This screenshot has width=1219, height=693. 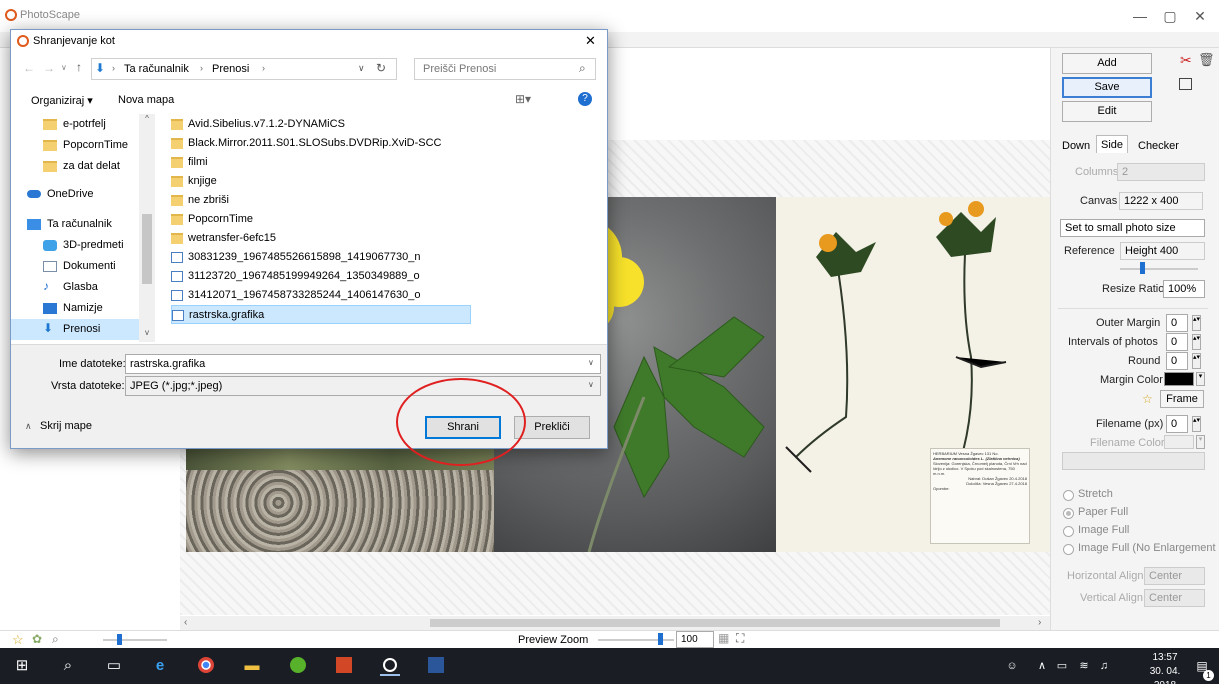 I want to click on nav-item-namizje: Namizje, so click(x=75, y=308).